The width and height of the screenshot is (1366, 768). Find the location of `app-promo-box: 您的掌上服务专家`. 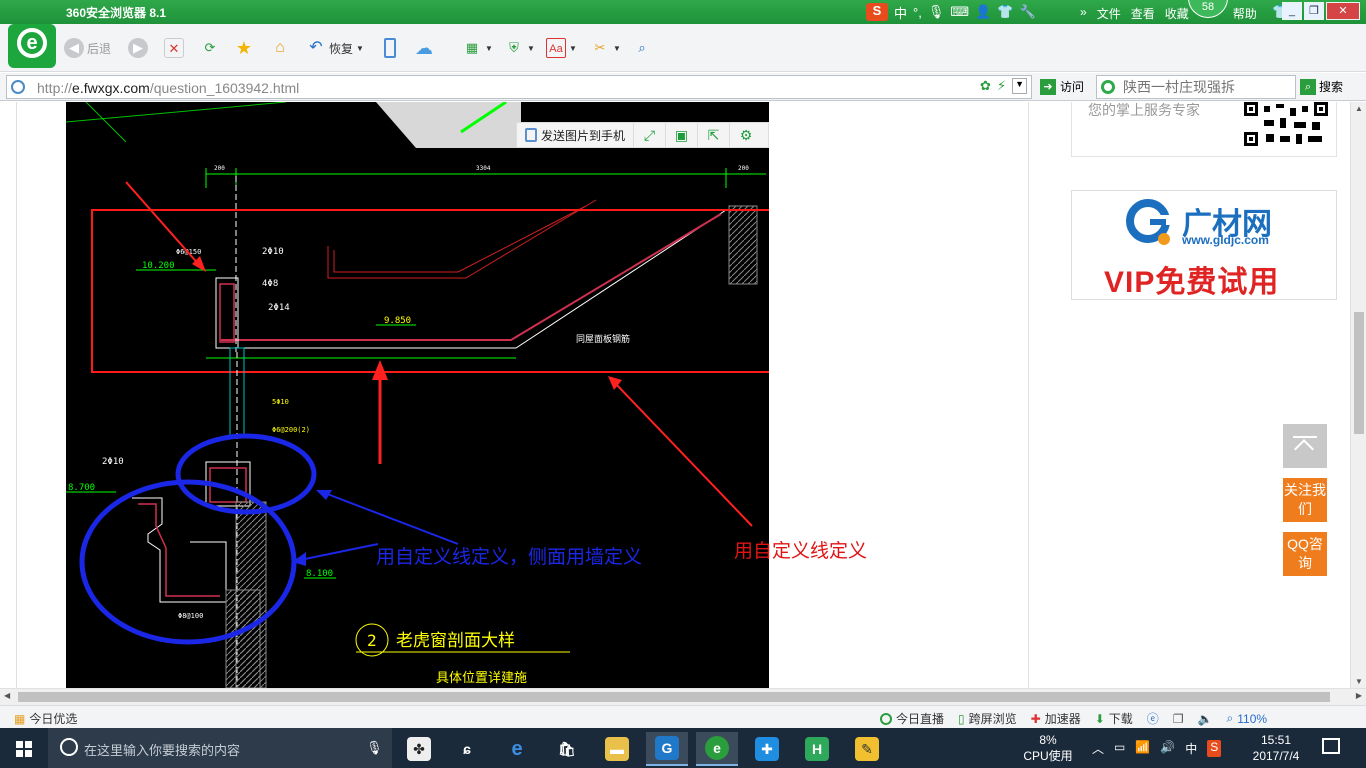

app-promo-box: 您的掌上服务专家 is located at coordinates (1204, 129).